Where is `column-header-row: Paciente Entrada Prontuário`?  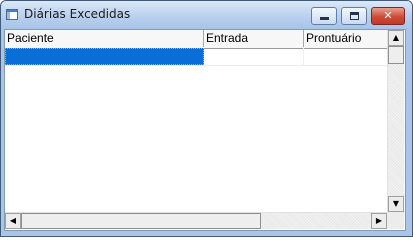
column-header-row: Paciente Entrada Prontuário is located at coordinates (196, 39).